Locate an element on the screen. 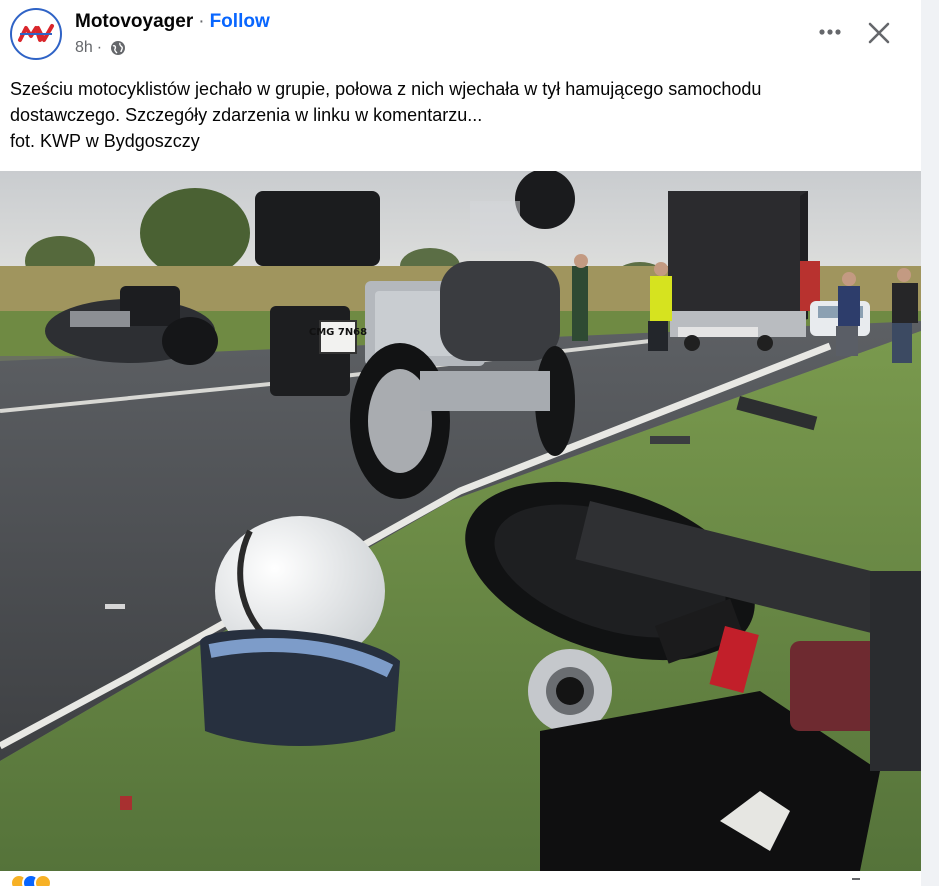 The width and height of the screenshot is (939, 886). close-icon is located at coordinates (879, 33).